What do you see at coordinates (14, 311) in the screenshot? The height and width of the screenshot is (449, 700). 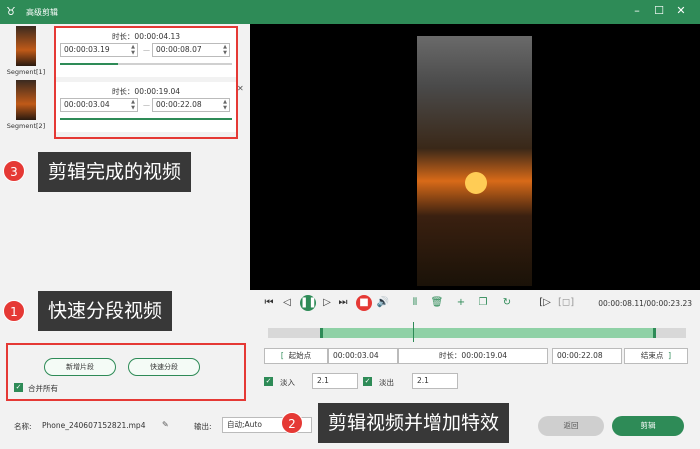 I see `callout-number-badge: 1` at bounding box center [14, 311].